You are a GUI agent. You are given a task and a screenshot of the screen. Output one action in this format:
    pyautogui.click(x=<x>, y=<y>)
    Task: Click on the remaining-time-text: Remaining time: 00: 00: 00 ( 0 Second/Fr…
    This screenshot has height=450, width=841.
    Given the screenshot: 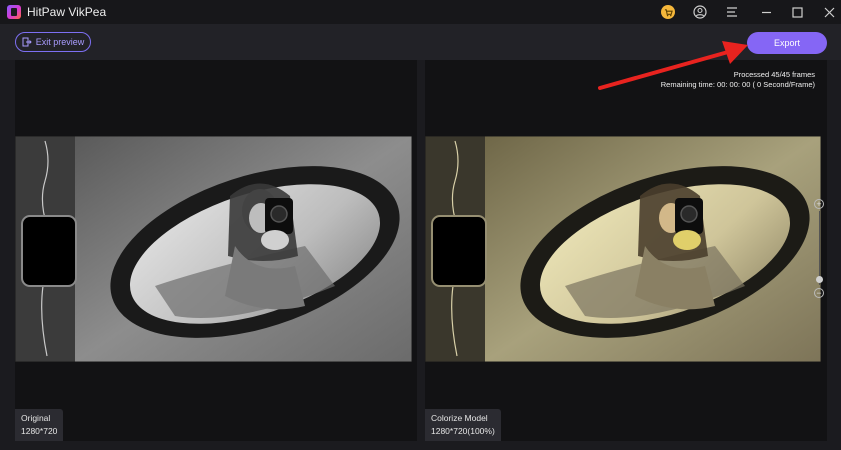 What is the action you would take?
    pyautogui.click(x=737, y=84)
    